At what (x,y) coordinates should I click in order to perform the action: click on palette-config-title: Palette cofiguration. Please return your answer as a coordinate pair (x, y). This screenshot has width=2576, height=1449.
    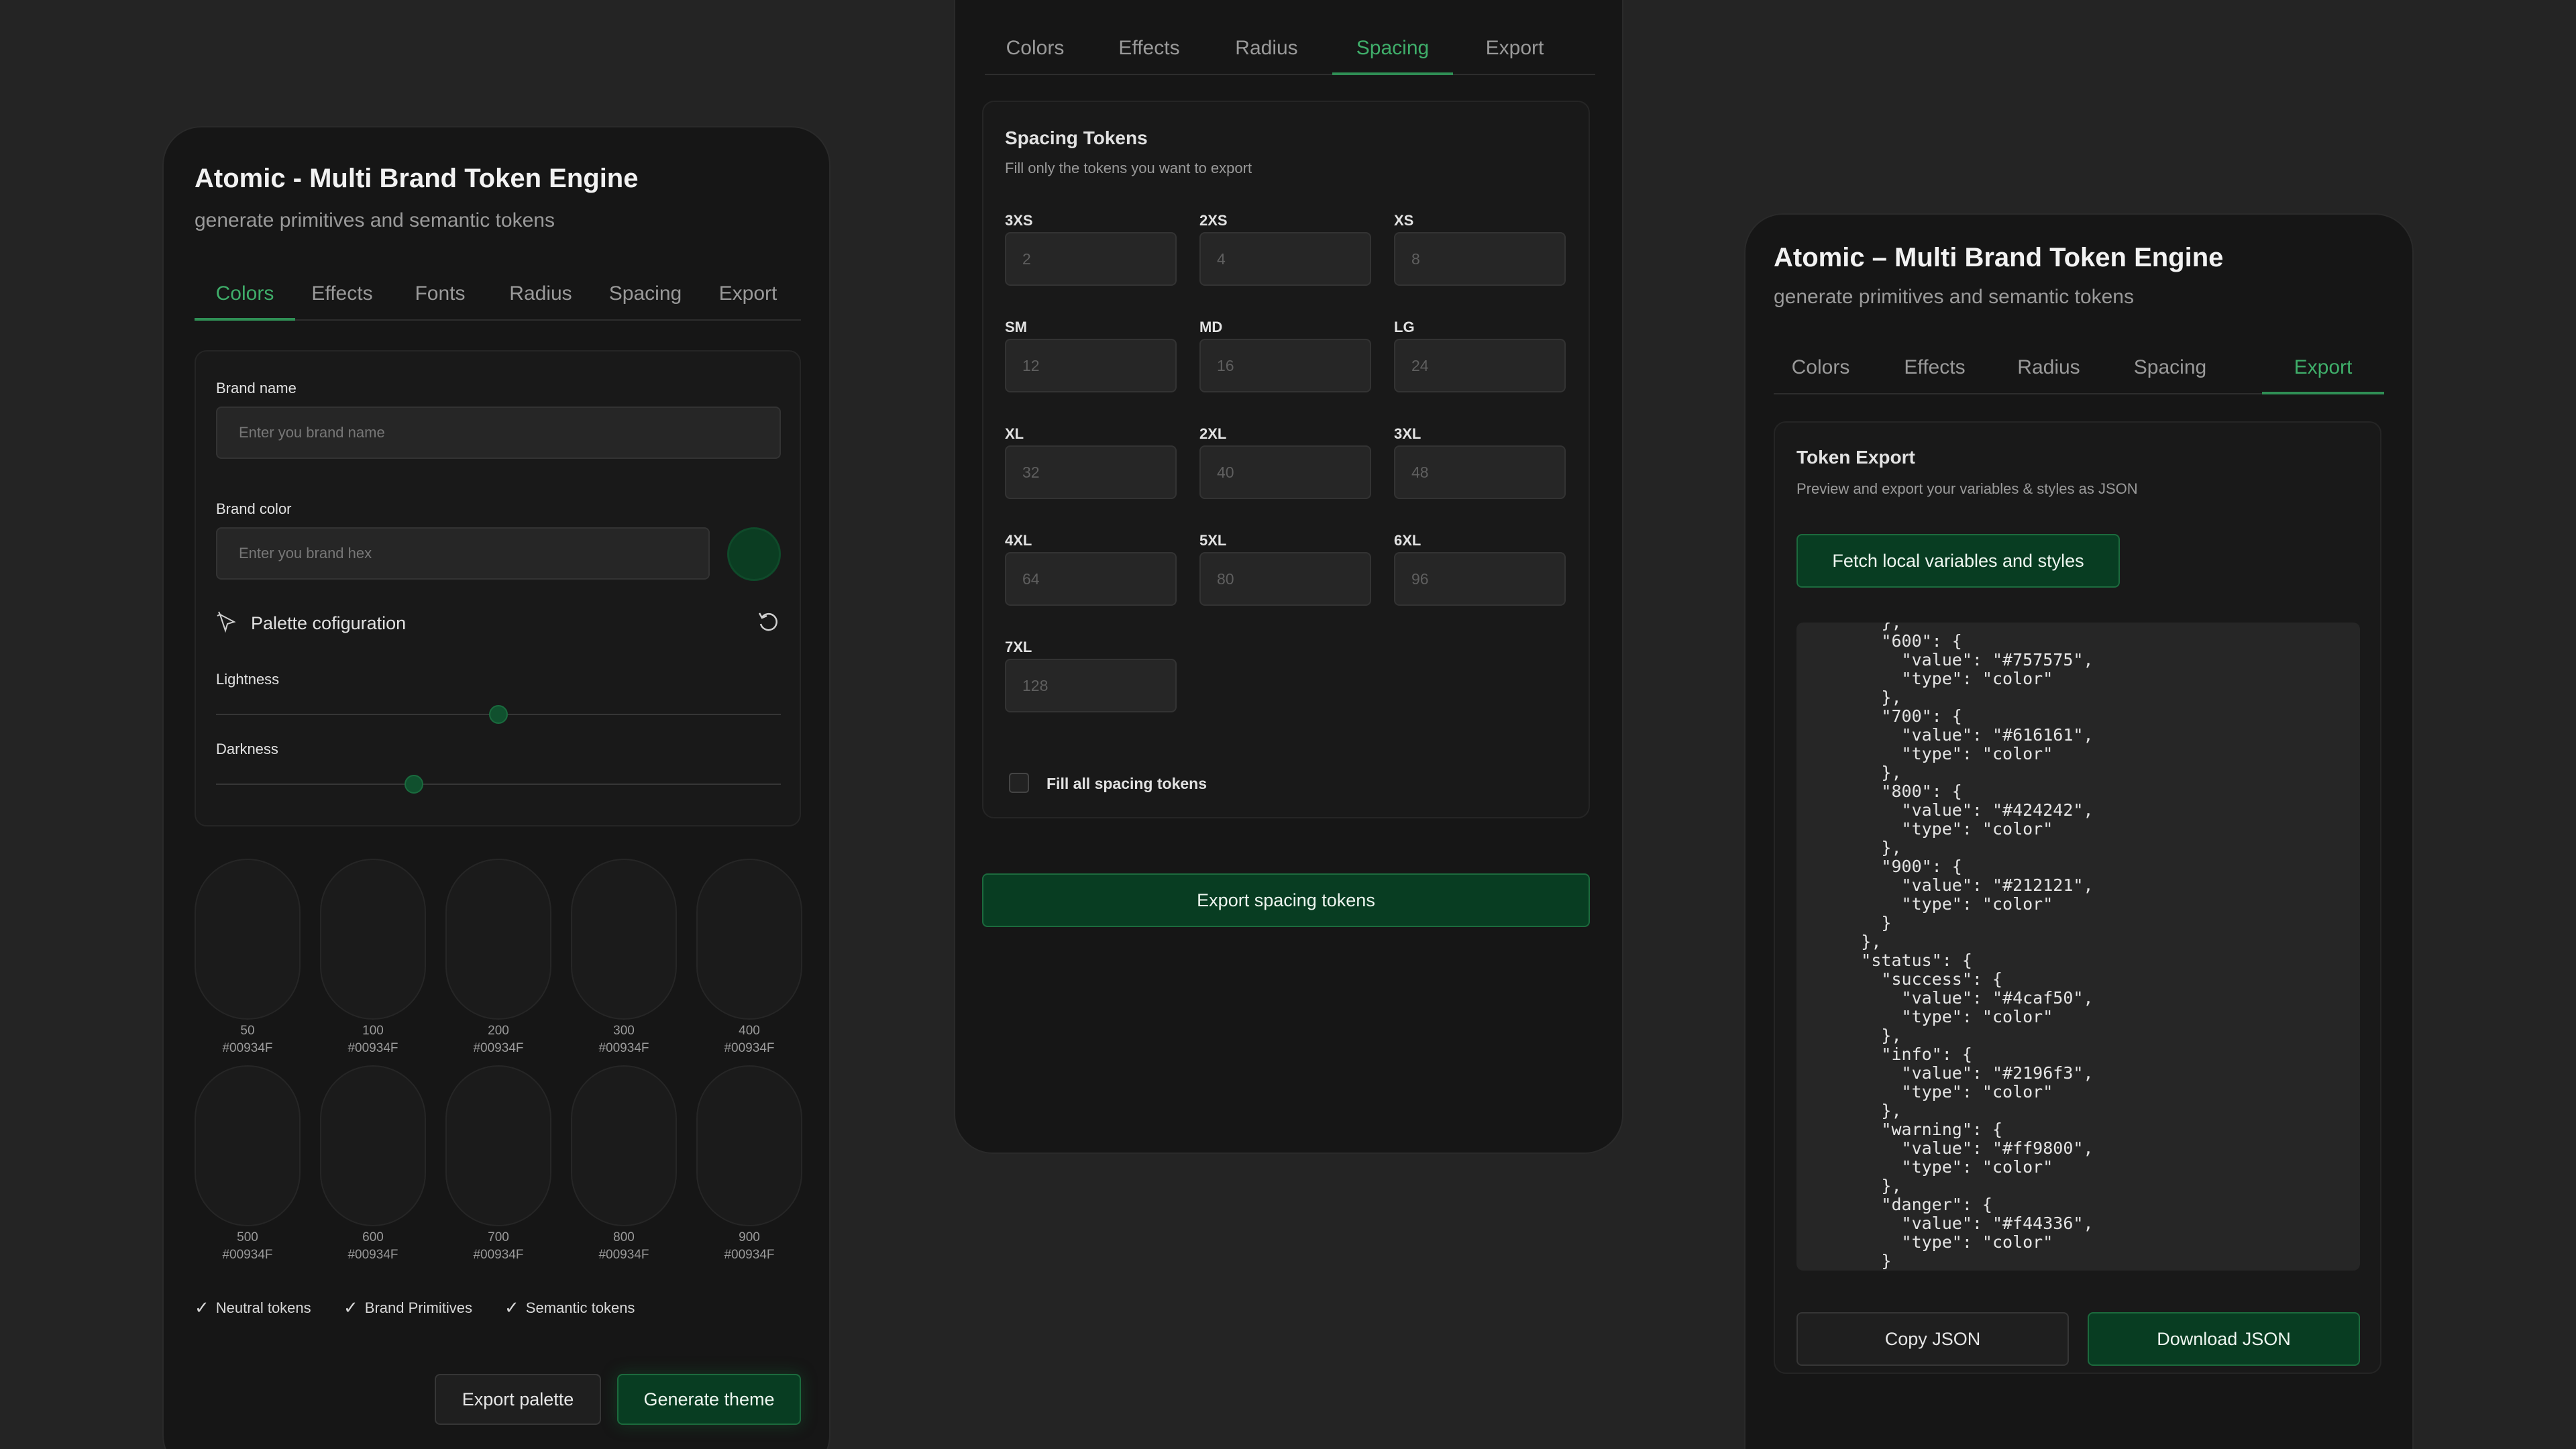
    Looking at the image, I should click on (329, 623).